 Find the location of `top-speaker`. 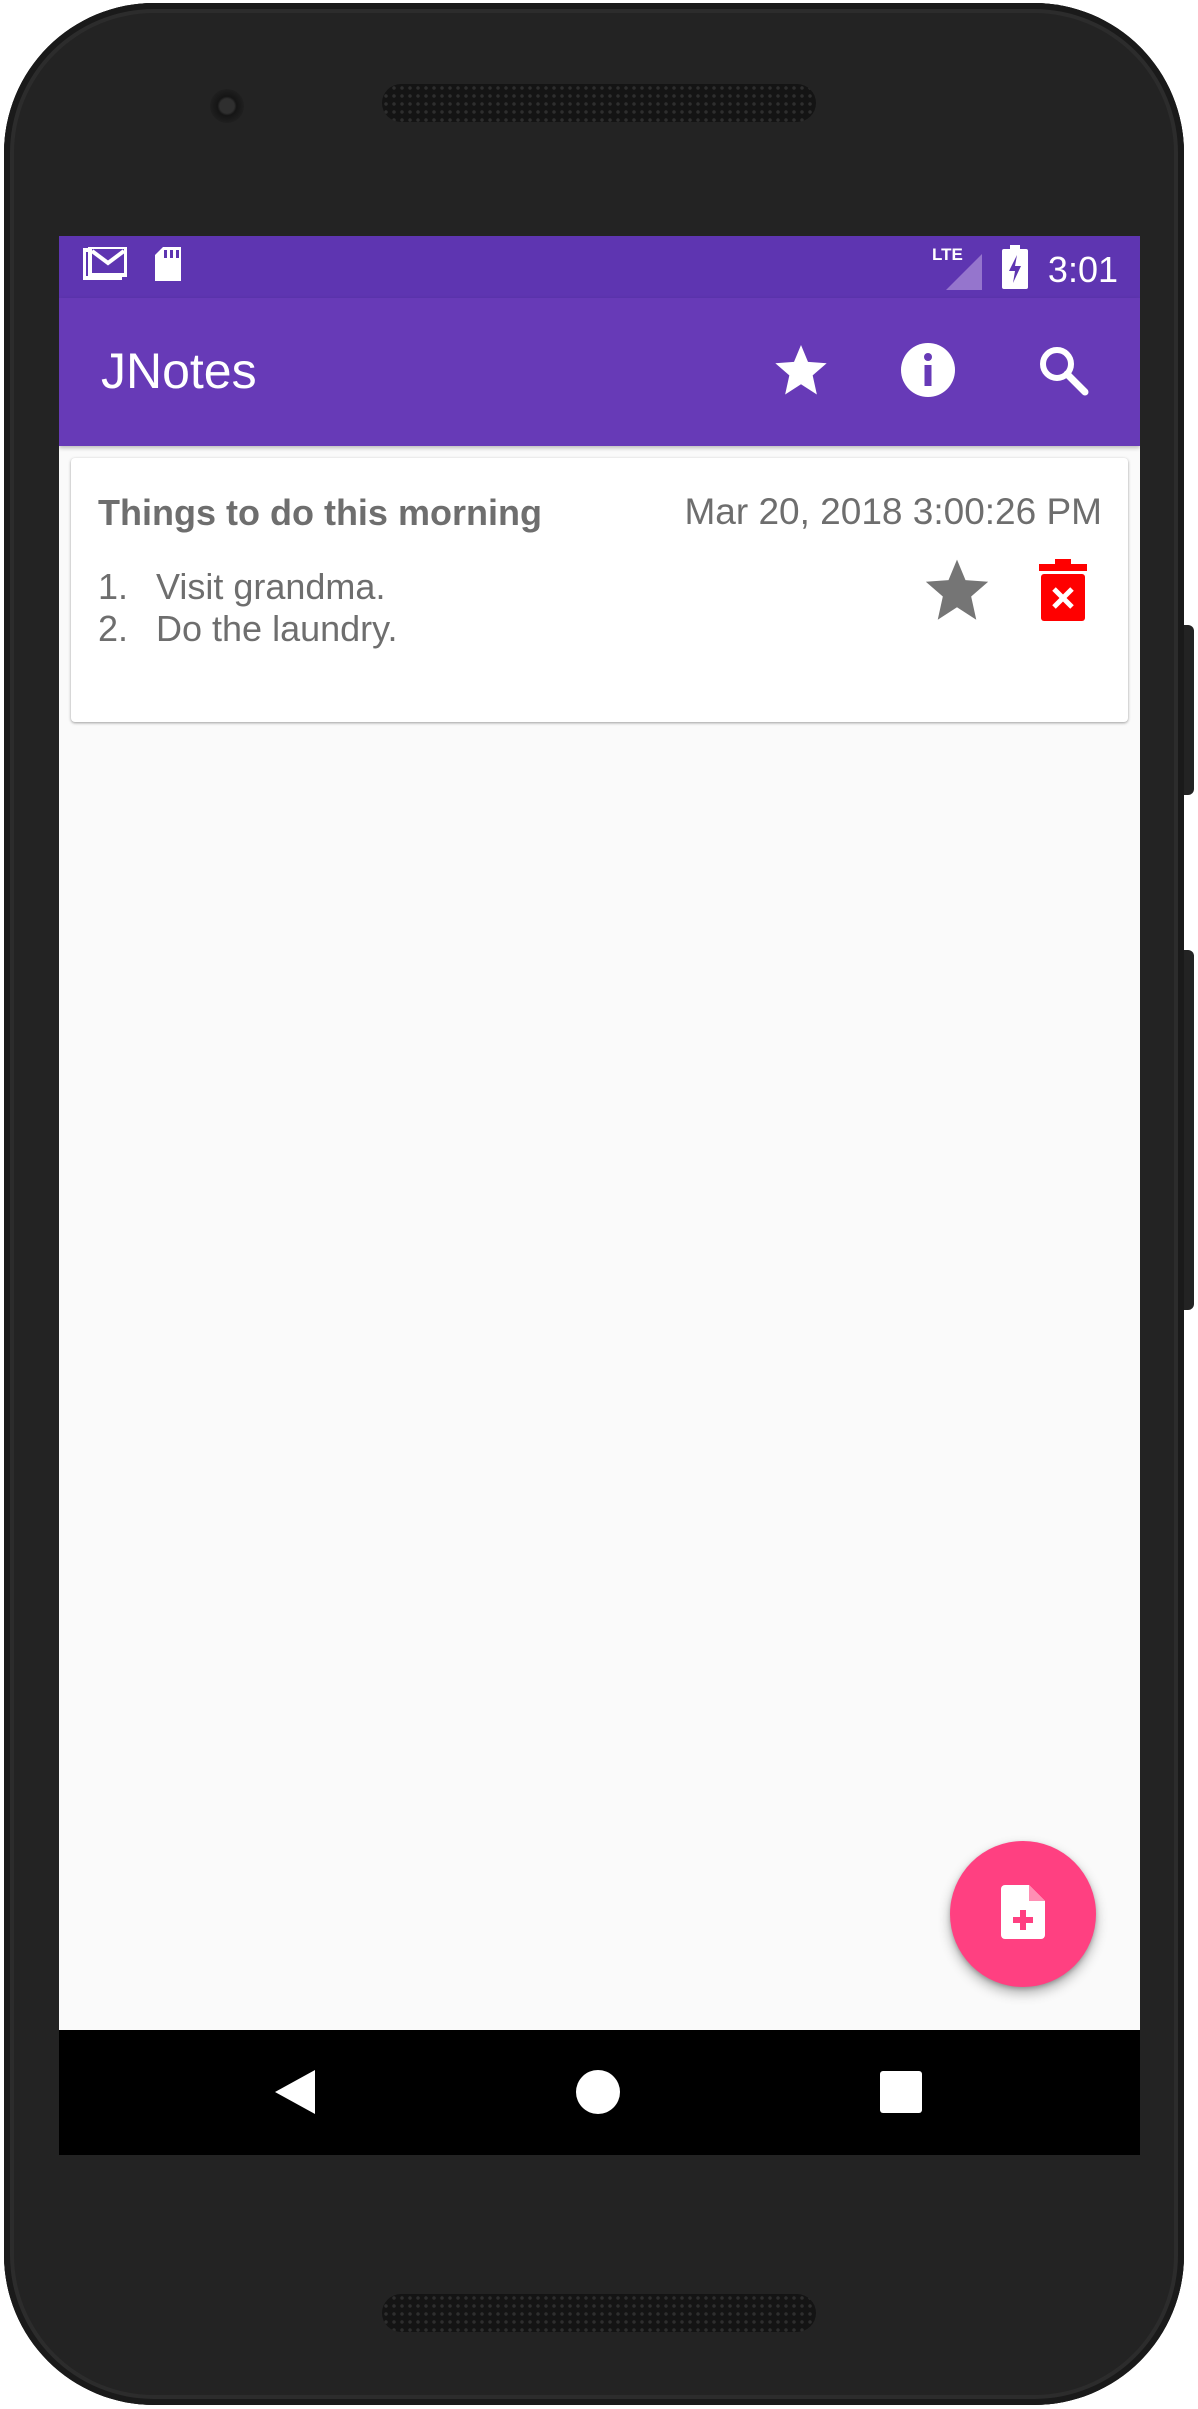

top-speaker is located at coordinates (599, 103).